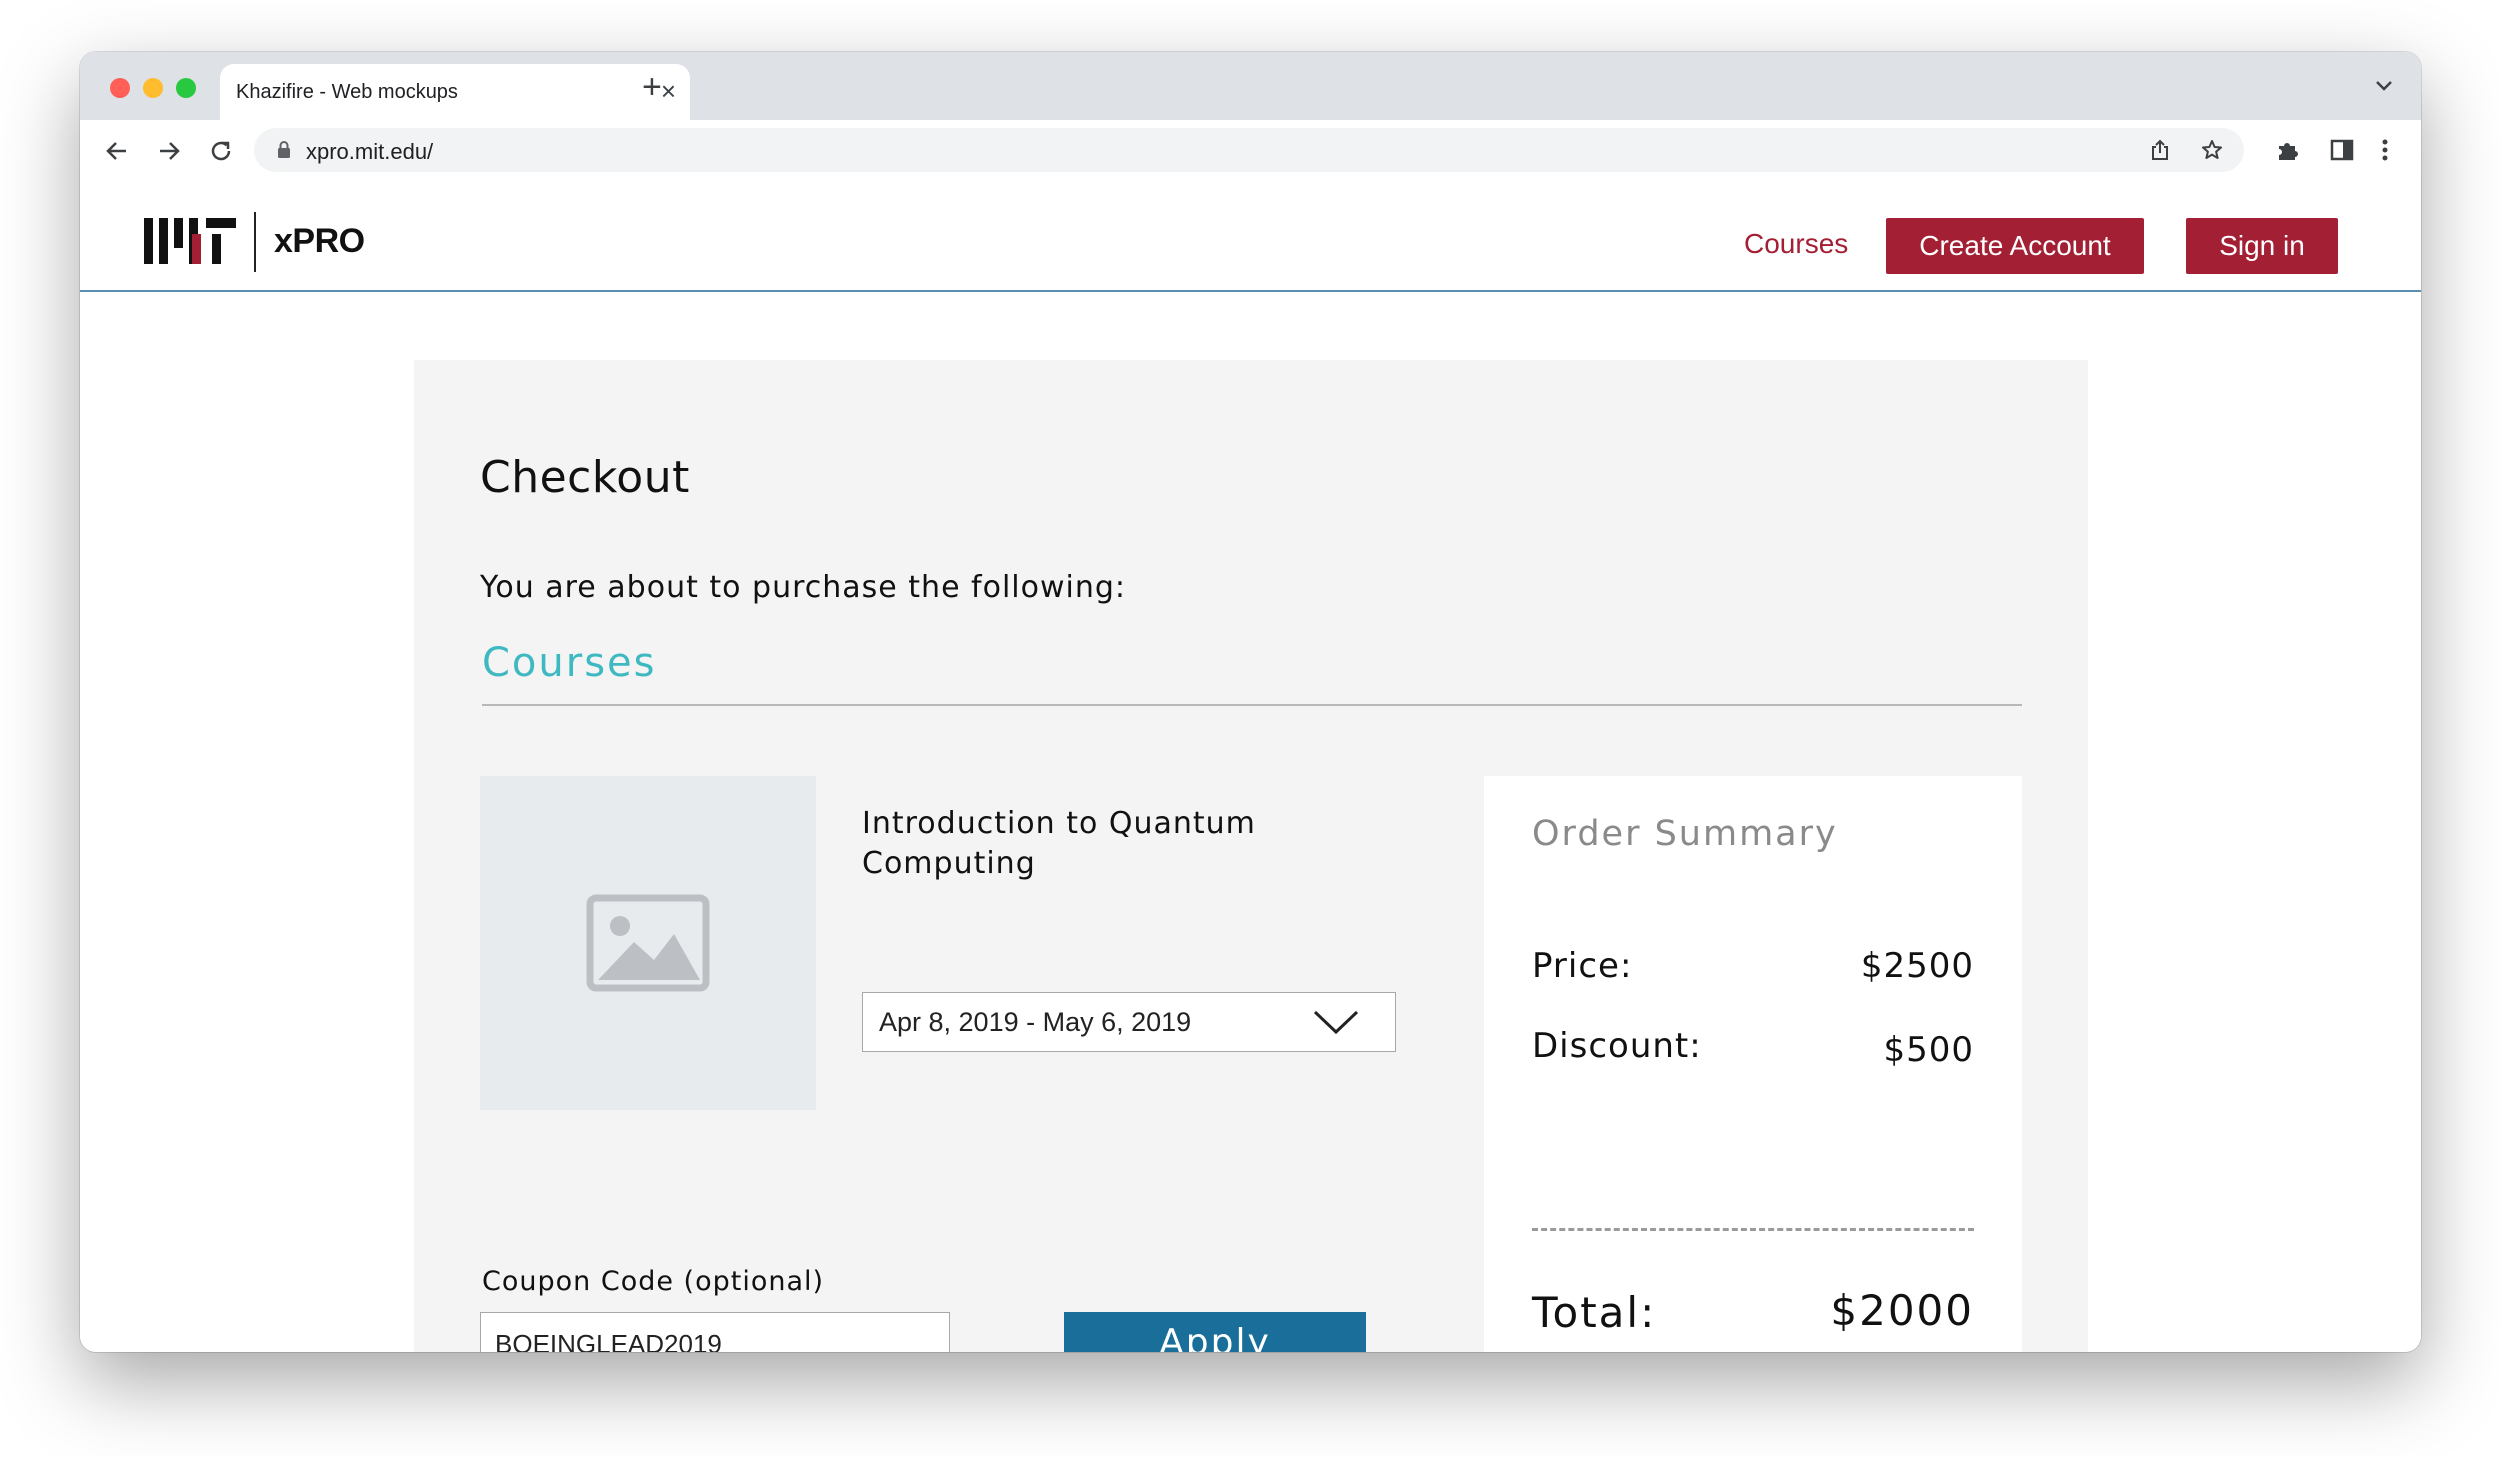  I want to click on share-icon, so click(2160, 150).